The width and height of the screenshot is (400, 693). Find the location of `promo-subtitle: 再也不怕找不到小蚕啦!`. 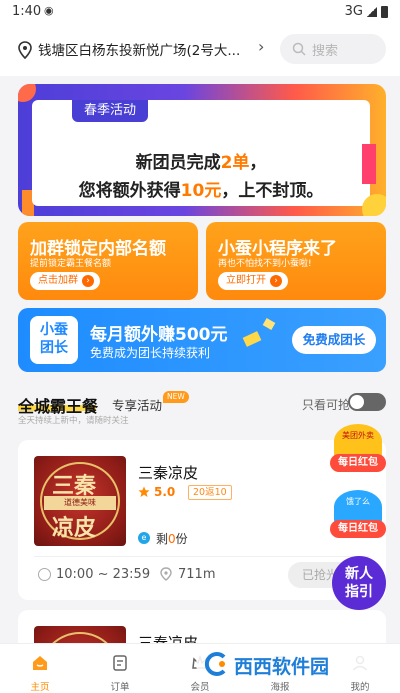

promo-subtitle: 再也不怕找不到小蚕啦! is located at coordinates (265, 264).